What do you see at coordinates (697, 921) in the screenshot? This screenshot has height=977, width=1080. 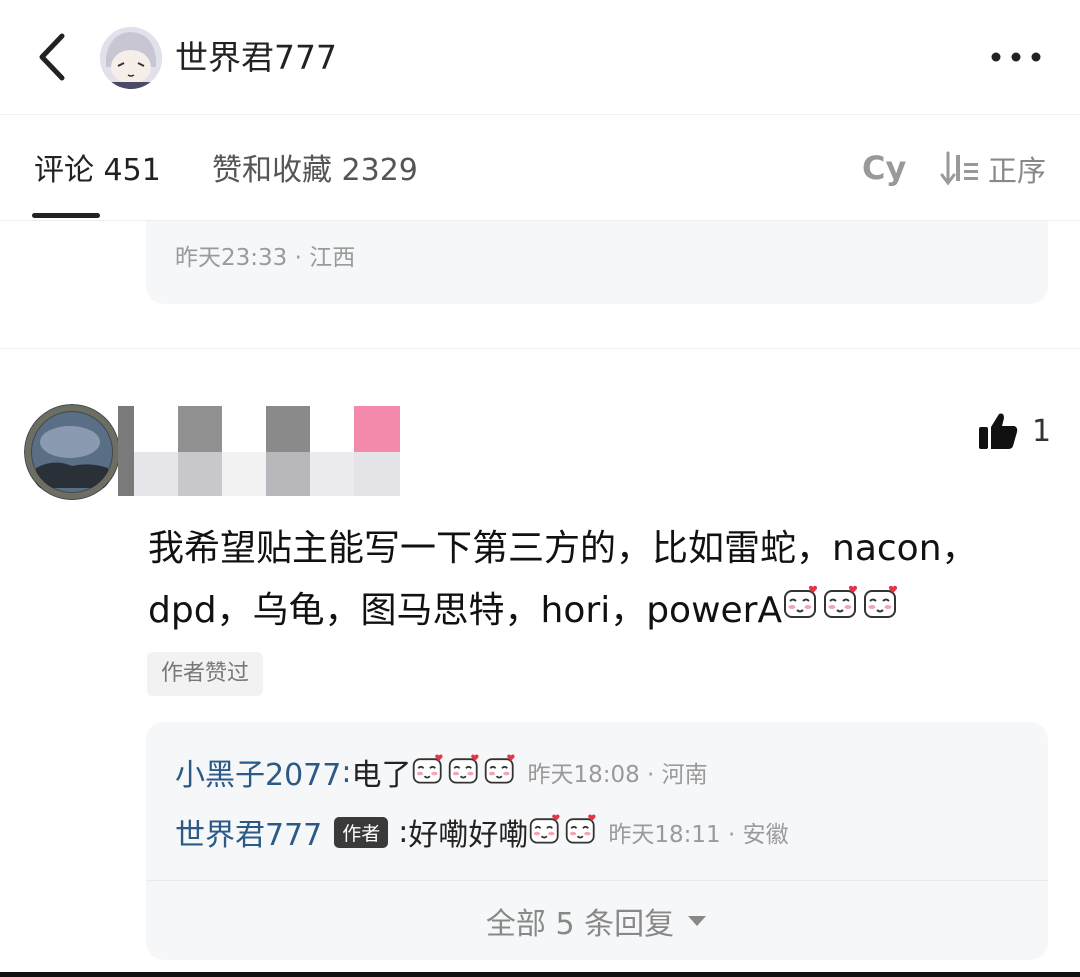 I see `caret-down-icon` at bounding box center [697, 921].